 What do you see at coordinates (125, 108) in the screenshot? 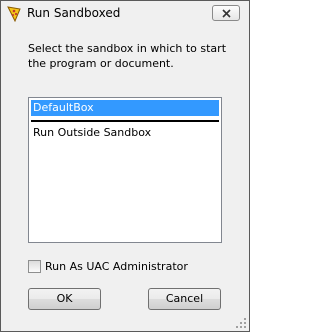
I see `sandbox-item-defaultbox: DefaultBox` at bounding box center [125, 108].